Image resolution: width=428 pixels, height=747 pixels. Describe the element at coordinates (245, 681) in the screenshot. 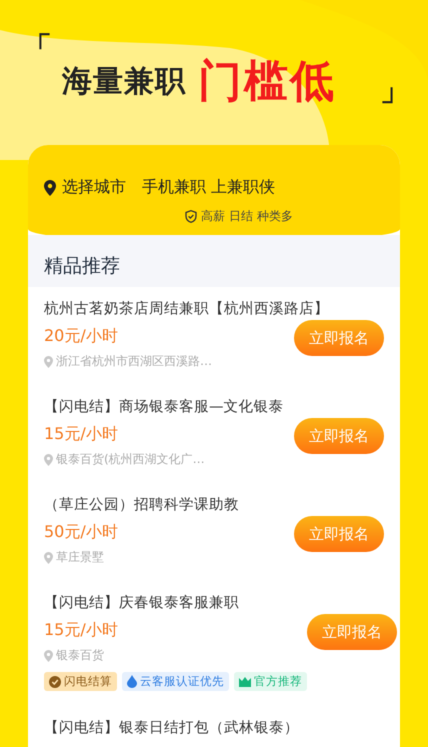

I see `crown-icon` at that location.